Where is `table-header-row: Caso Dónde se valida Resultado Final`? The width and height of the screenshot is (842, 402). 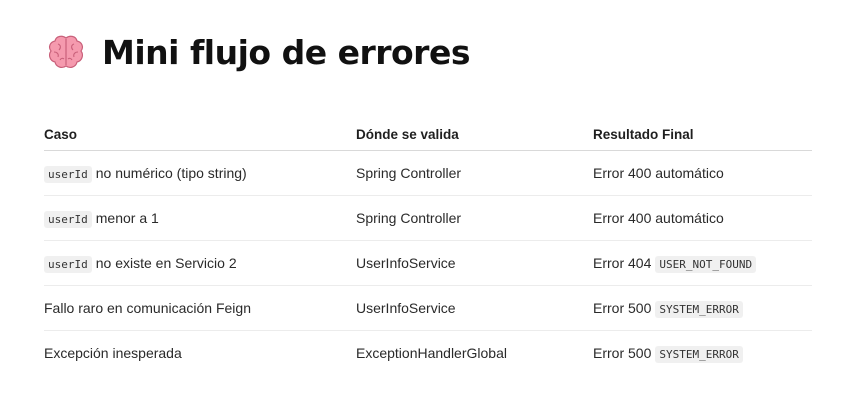 table-header-row: Caso Dónde se valida Resultado Final is located at coordinates (428, 134).